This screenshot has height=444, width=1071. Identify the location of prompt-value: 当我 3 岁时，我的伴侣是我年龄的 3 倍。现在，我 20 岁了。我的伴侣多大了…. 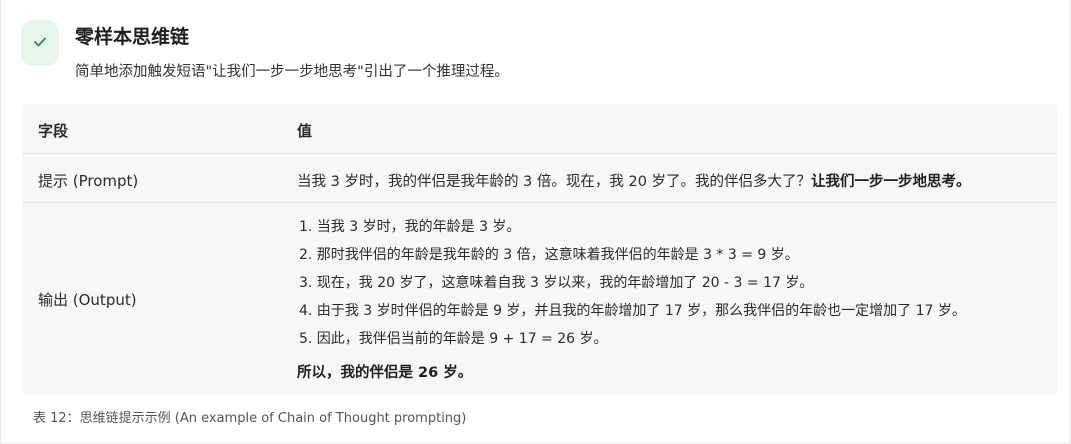
(634, 180).